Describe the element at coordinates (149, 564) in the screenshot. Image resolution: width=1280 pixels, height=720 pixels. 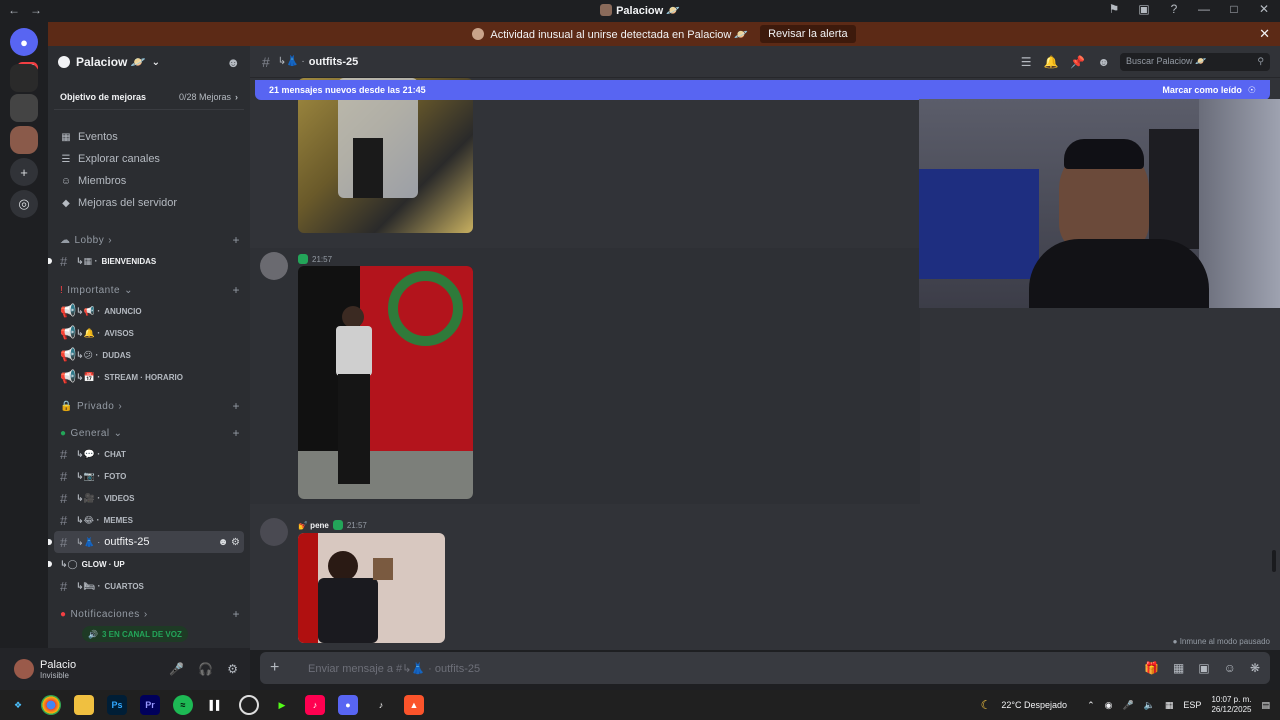
I see `channel-glow-up: ↳◯ GLOW · UP` at that location.